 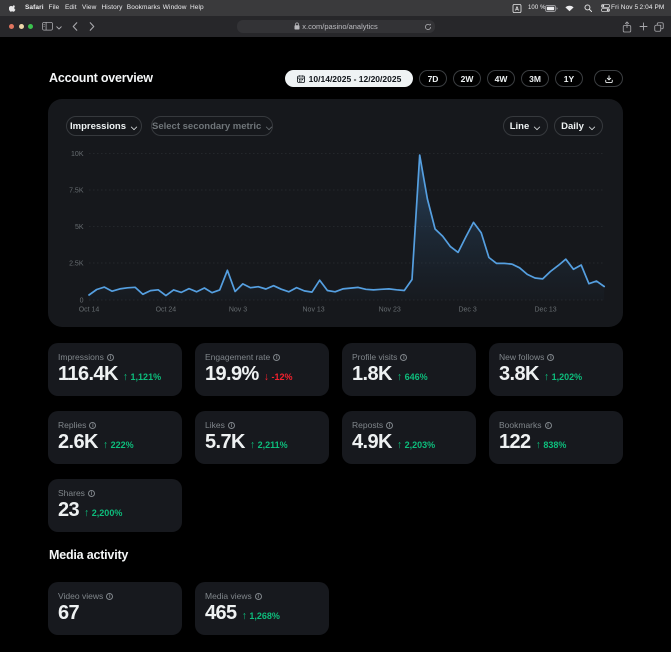 I want to click on svg-text: Dec 3, so click(x=467, y=310).